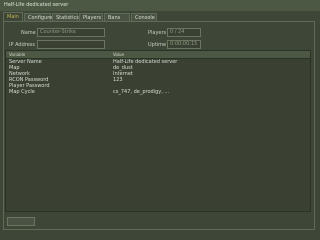  I want to click on window-title: Half-Life dedicated server, so click(36, 5).